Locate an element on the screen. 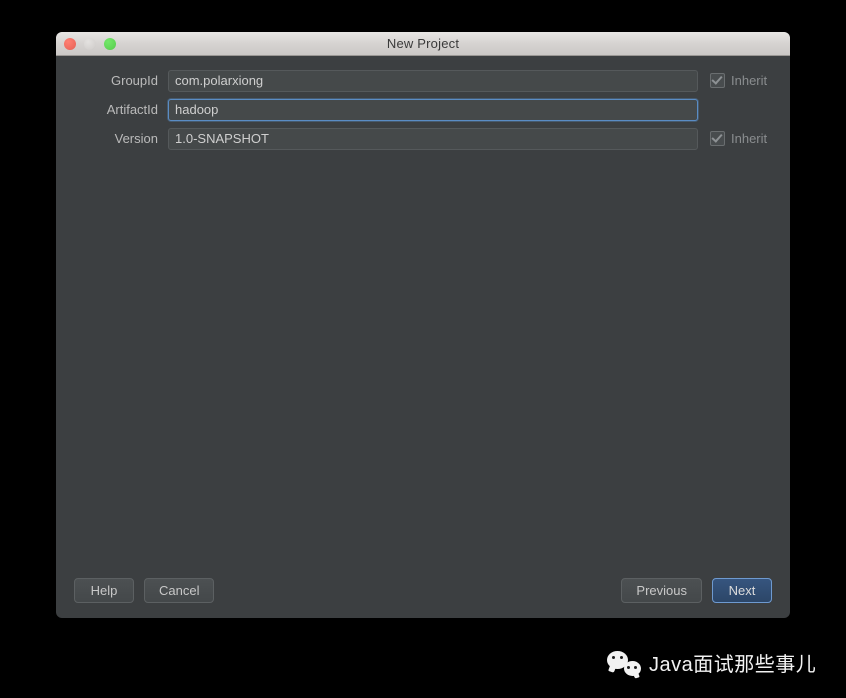  form-row-version: Version Inherit is located at coordinates (423, 138).